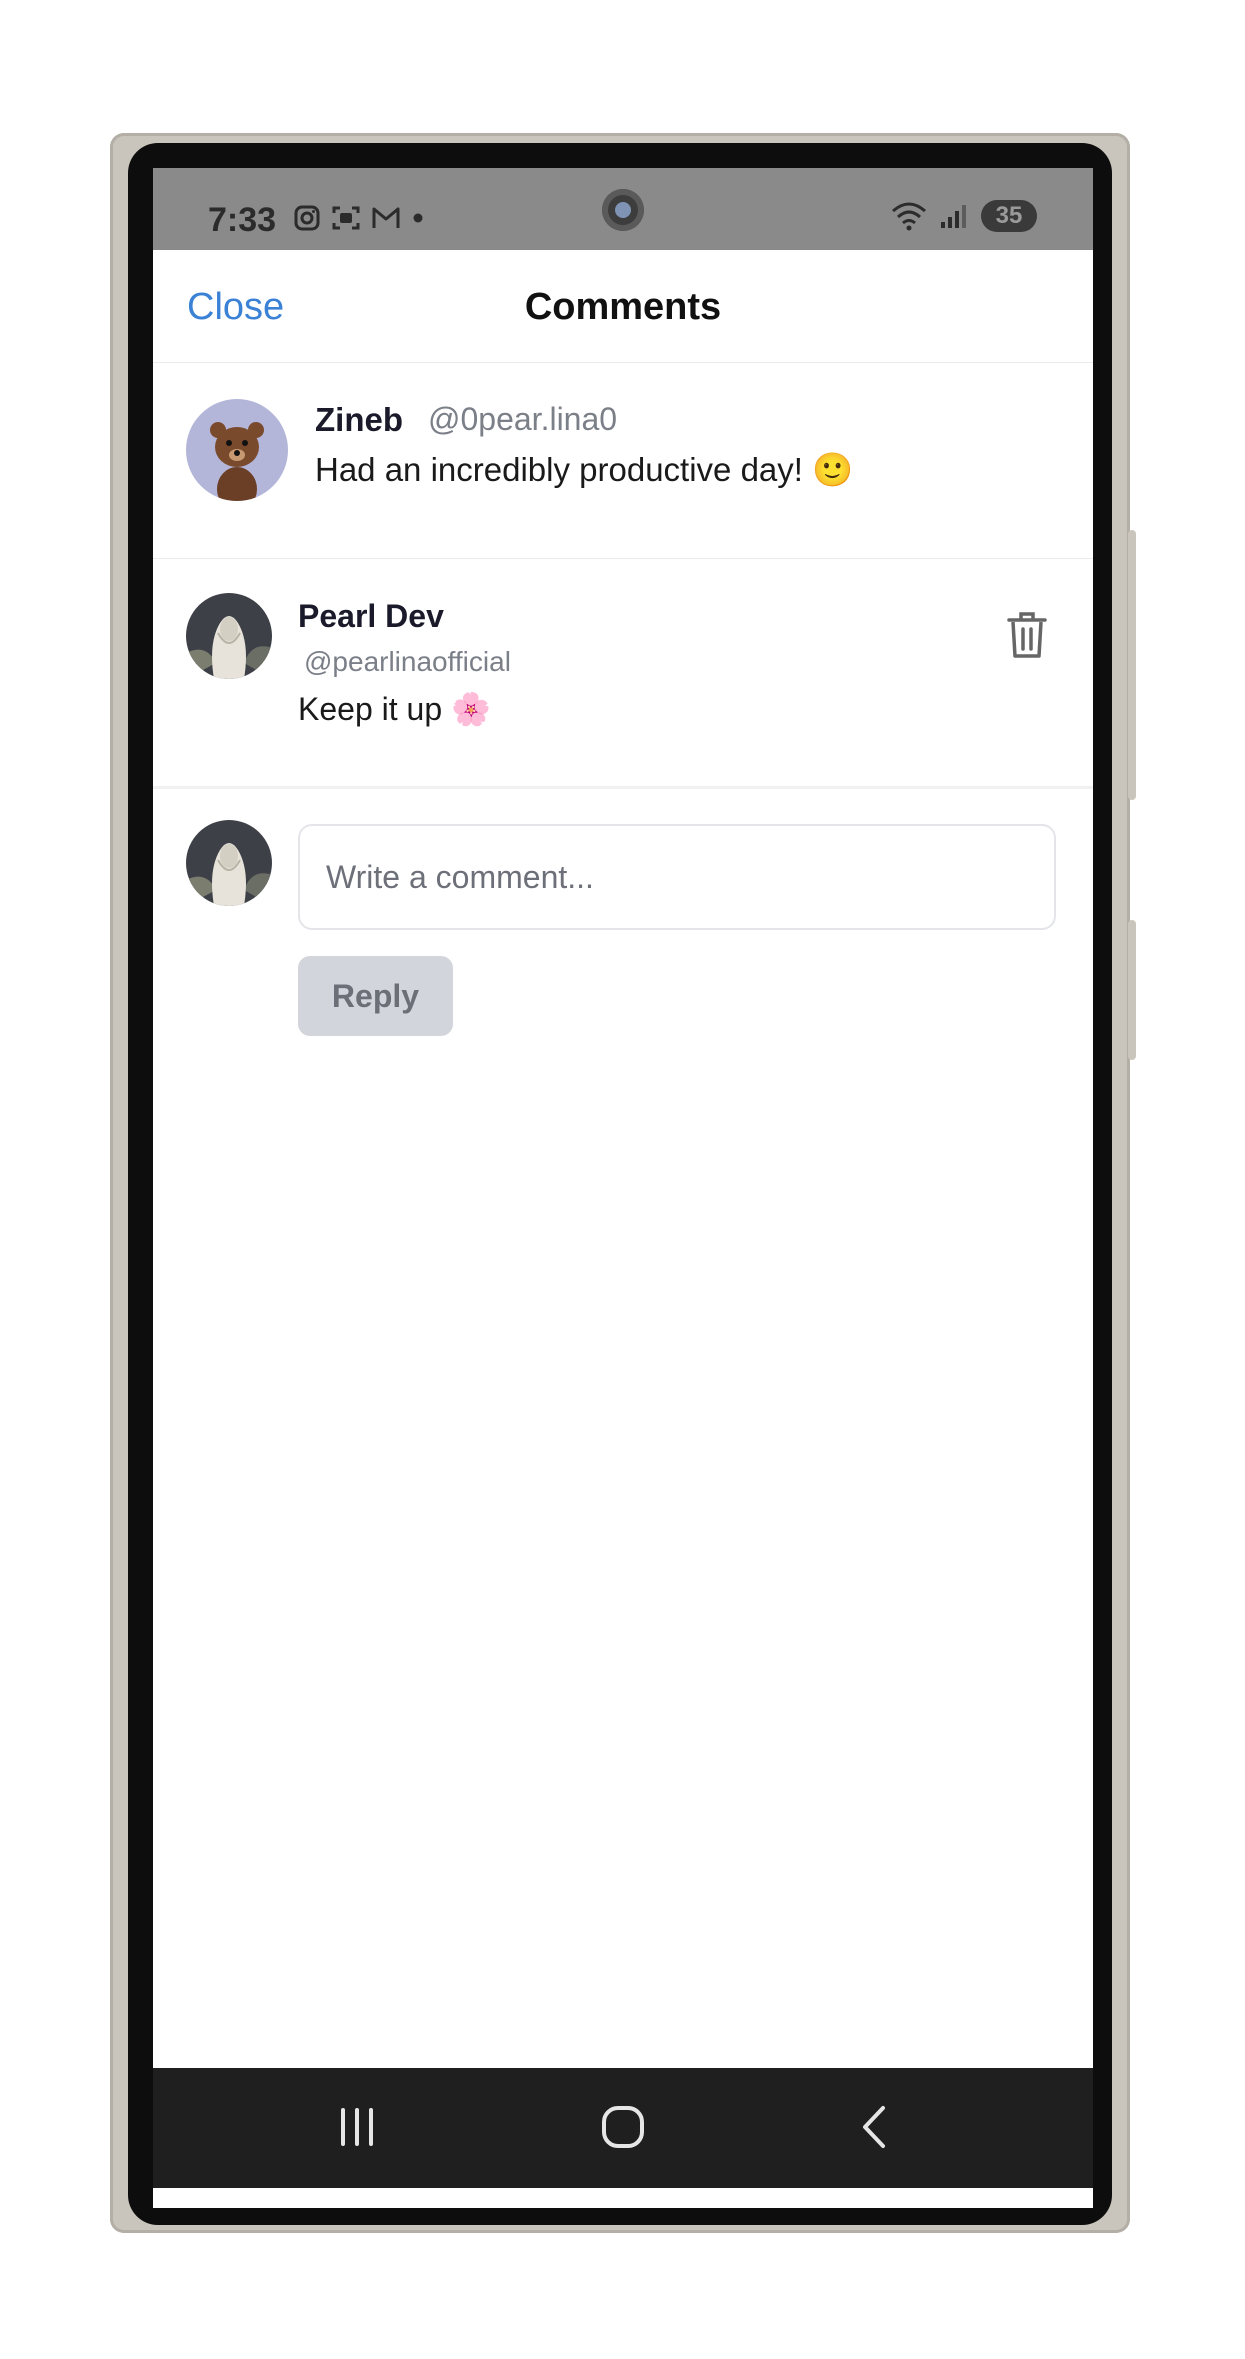  I want to click on power-button, so click(1132, 990).